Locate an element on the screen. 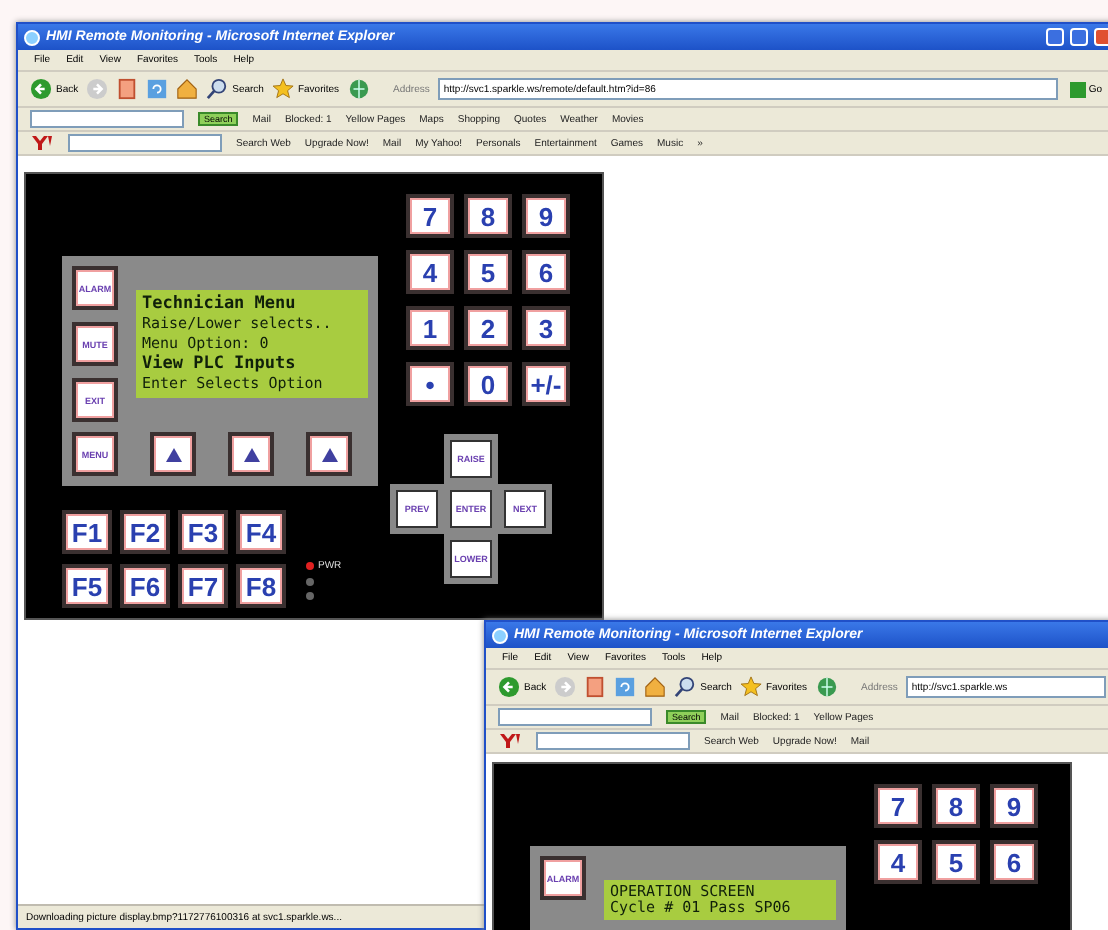 The width and height of the screenshot is (1108, 930). function-key: F8 is located at coordinates (261, 586).